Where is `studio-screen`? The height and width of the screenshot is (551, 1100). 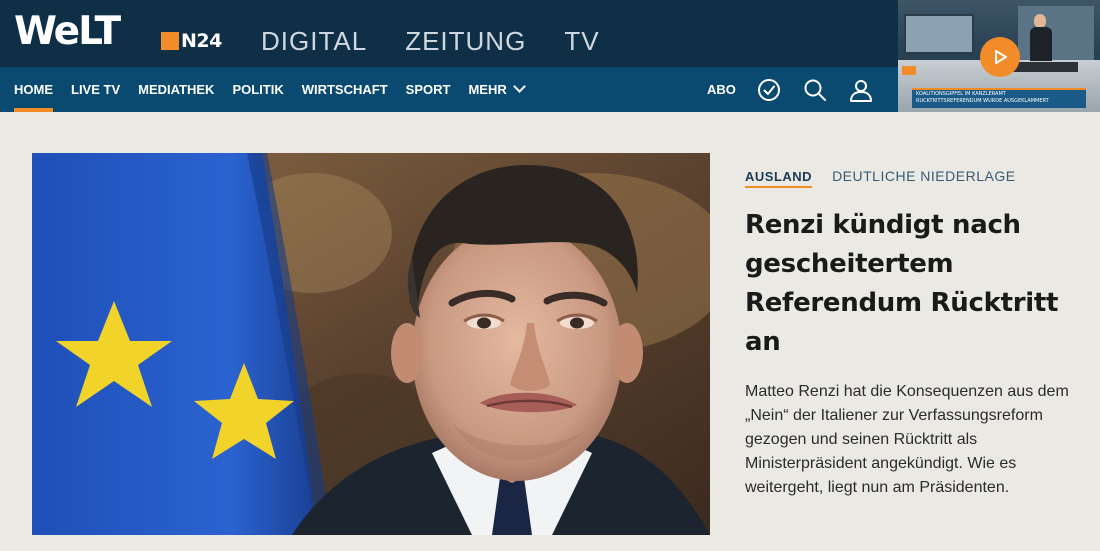
studio-screen is located at coordinates (939, 34).